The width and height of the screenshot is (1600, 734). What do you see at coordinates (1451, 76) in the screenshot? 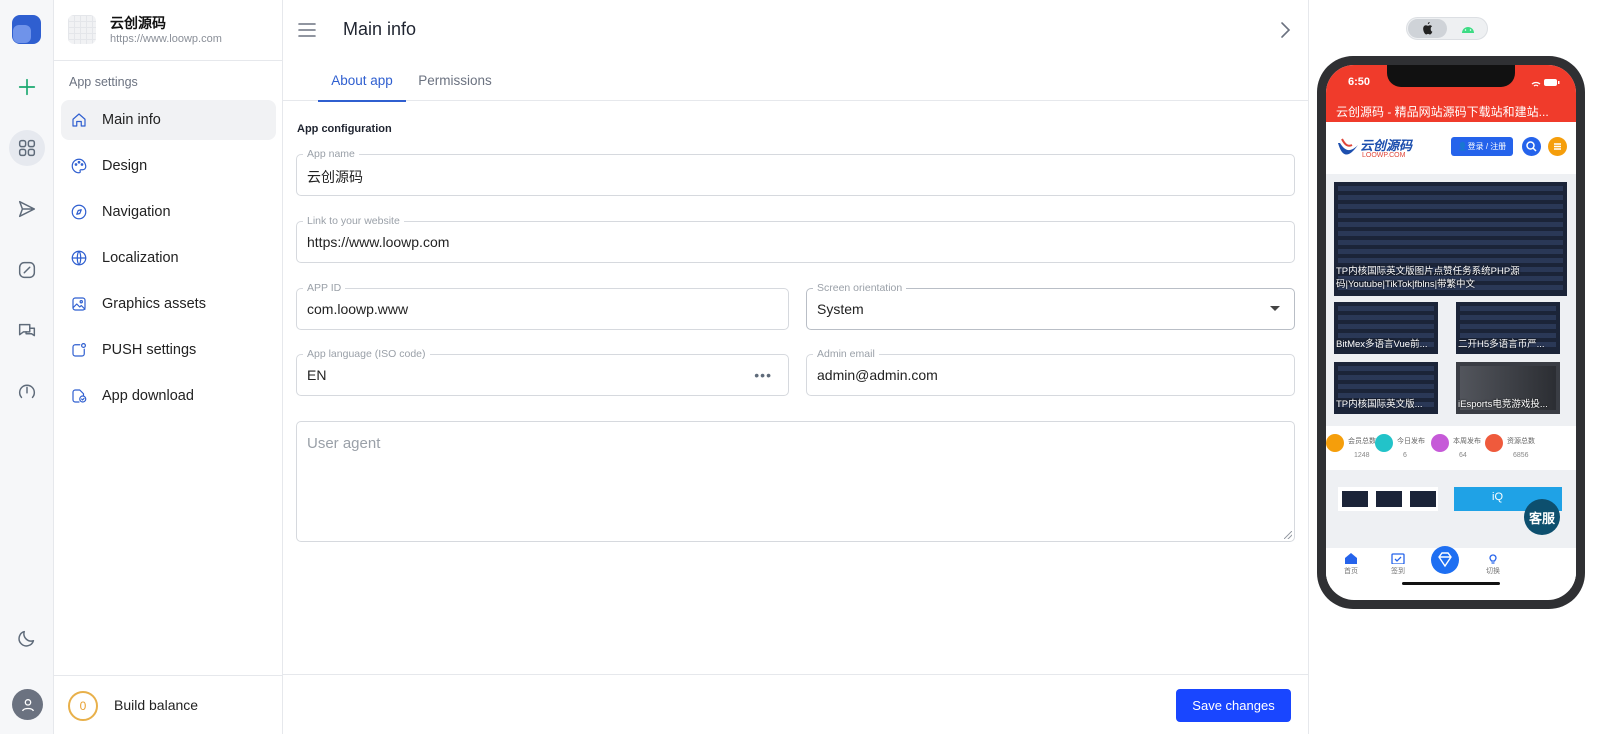
I see `phone-notch` at bounding box center [1451, 76].